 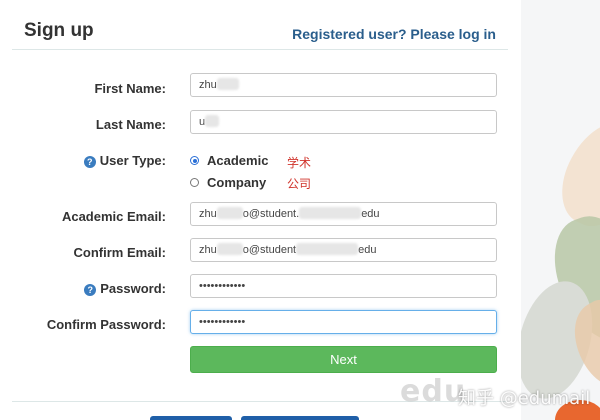 I want to click on annotation-company: 公司, so click(x=299, y=184).